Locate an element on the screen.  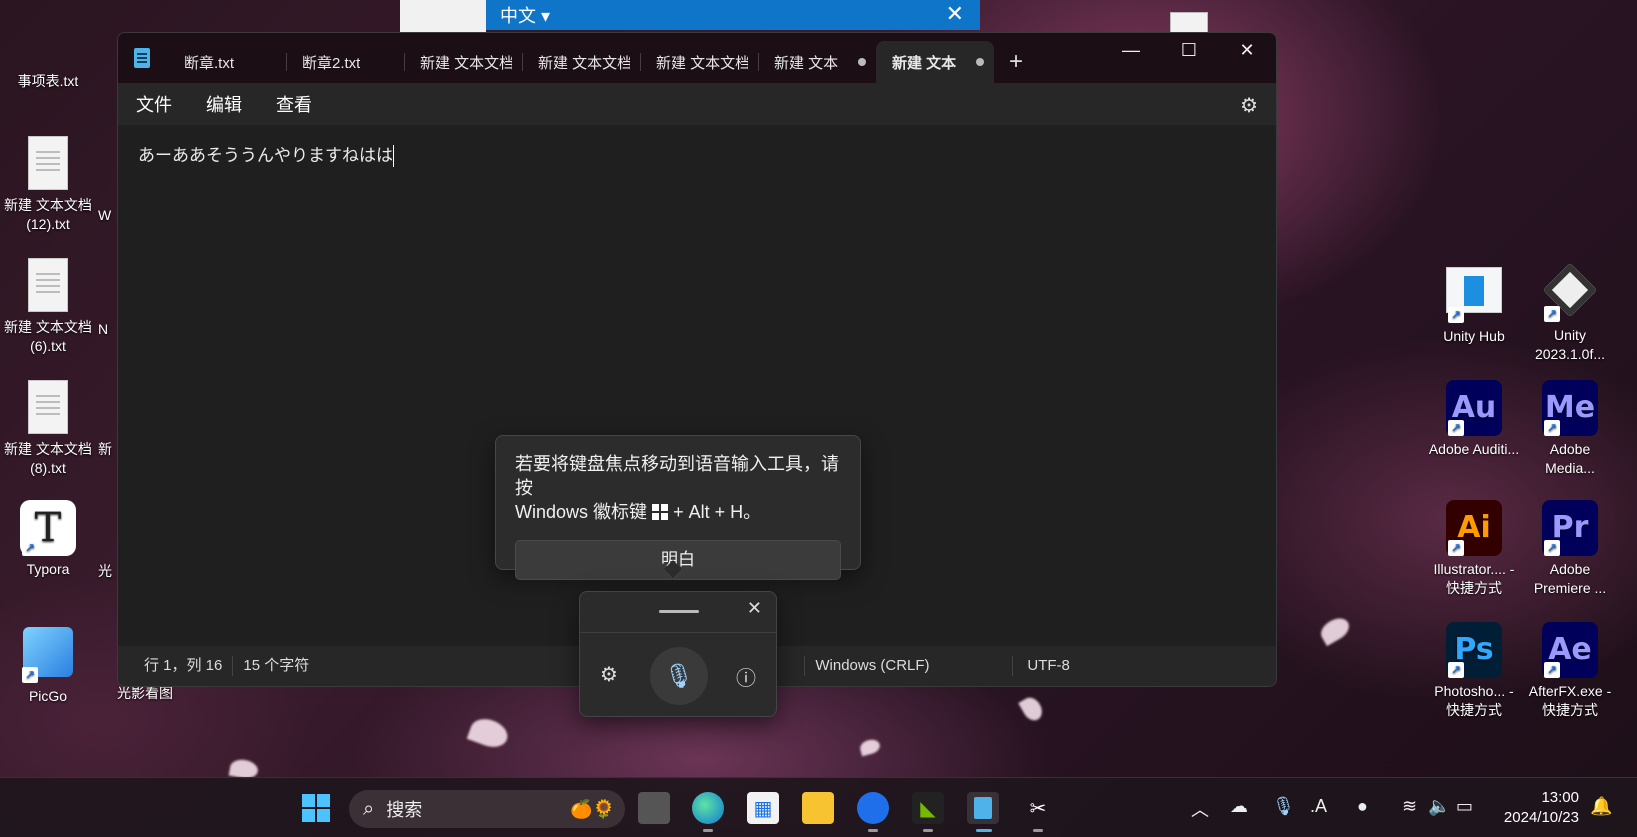
desktop-app-item: ↗ PicGo is located at coordinates (48, 665).